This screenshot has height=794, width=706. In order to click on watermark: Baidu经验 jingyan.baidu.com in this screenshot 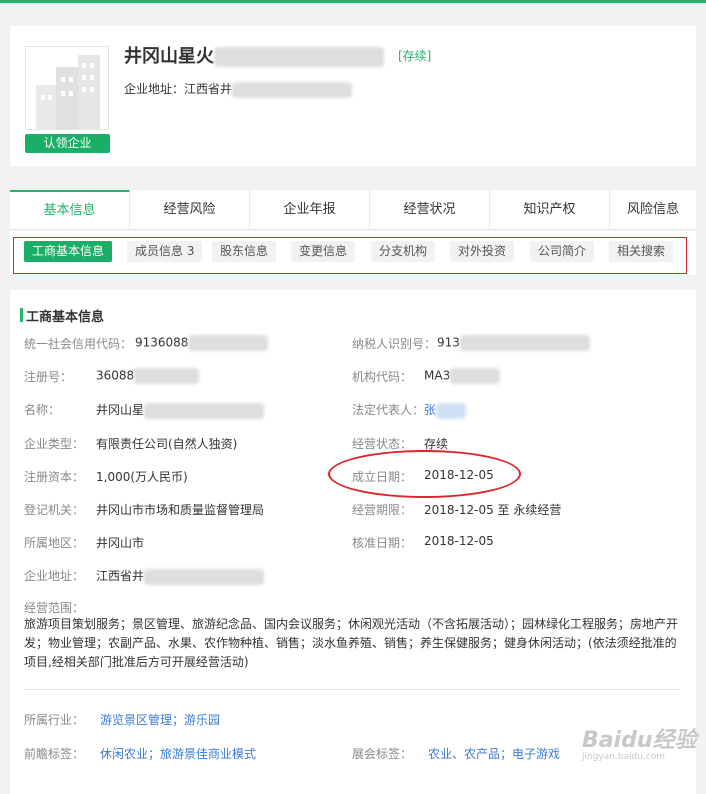, I will do `click(639, 742)`.